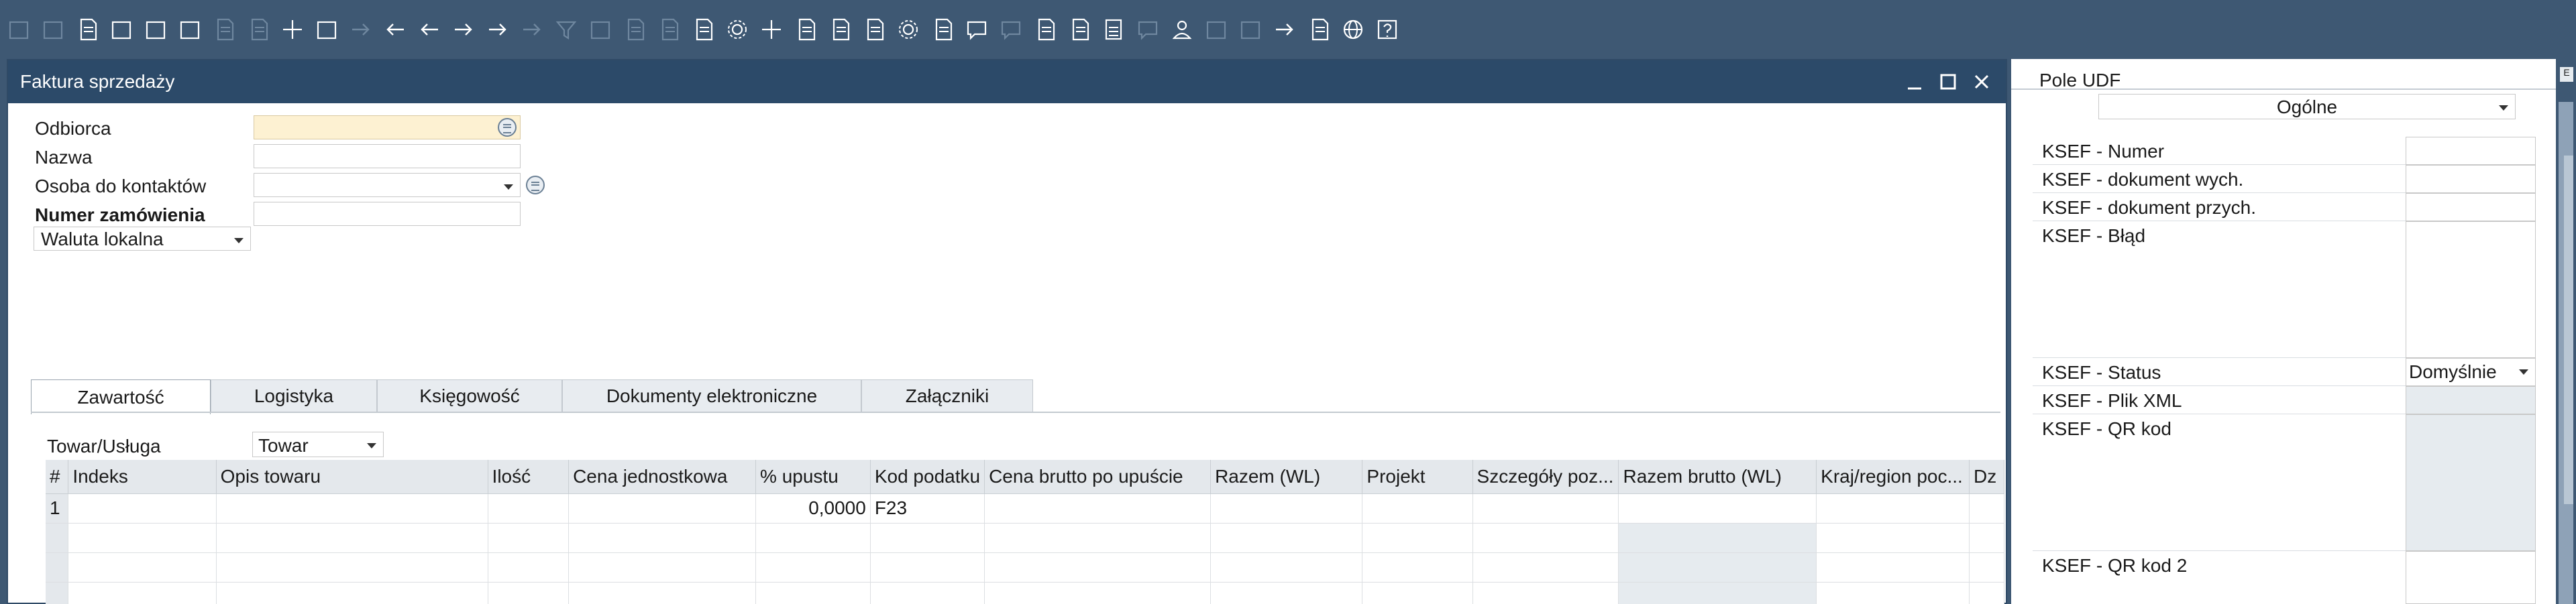 This screenshot has height=604, width=2576. What do you see at coordinates (387, 214) in the screenshot?
I see `order-number-input` at bounding box center [387, 214].